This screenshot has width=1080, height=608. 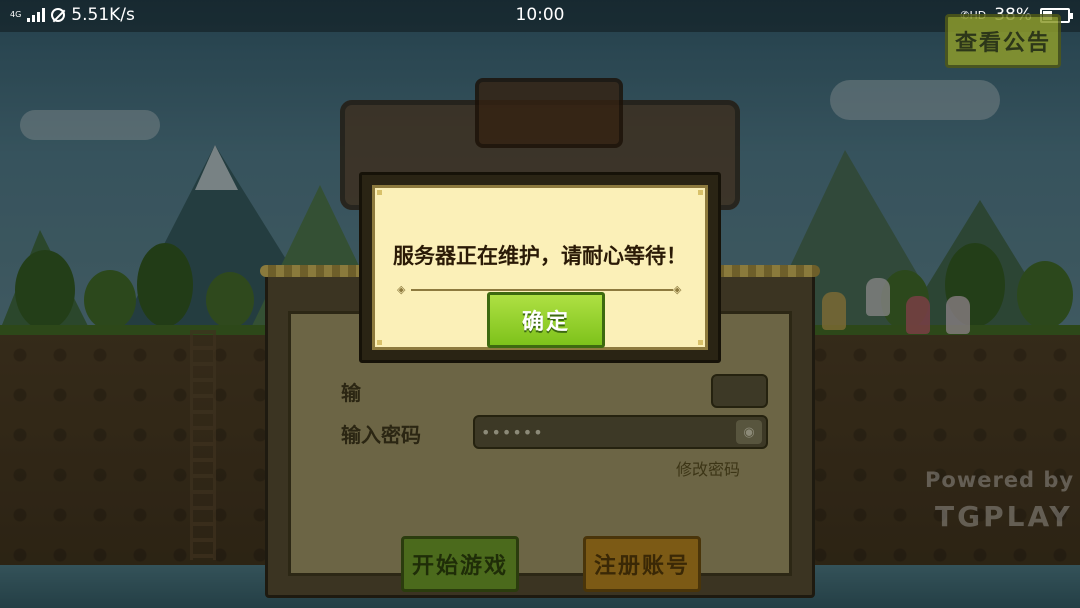 What do you see at coordinates (642, 564) in the screenshot?
I see `register-account-button: 注册账号` at bounding box center [642, 564].